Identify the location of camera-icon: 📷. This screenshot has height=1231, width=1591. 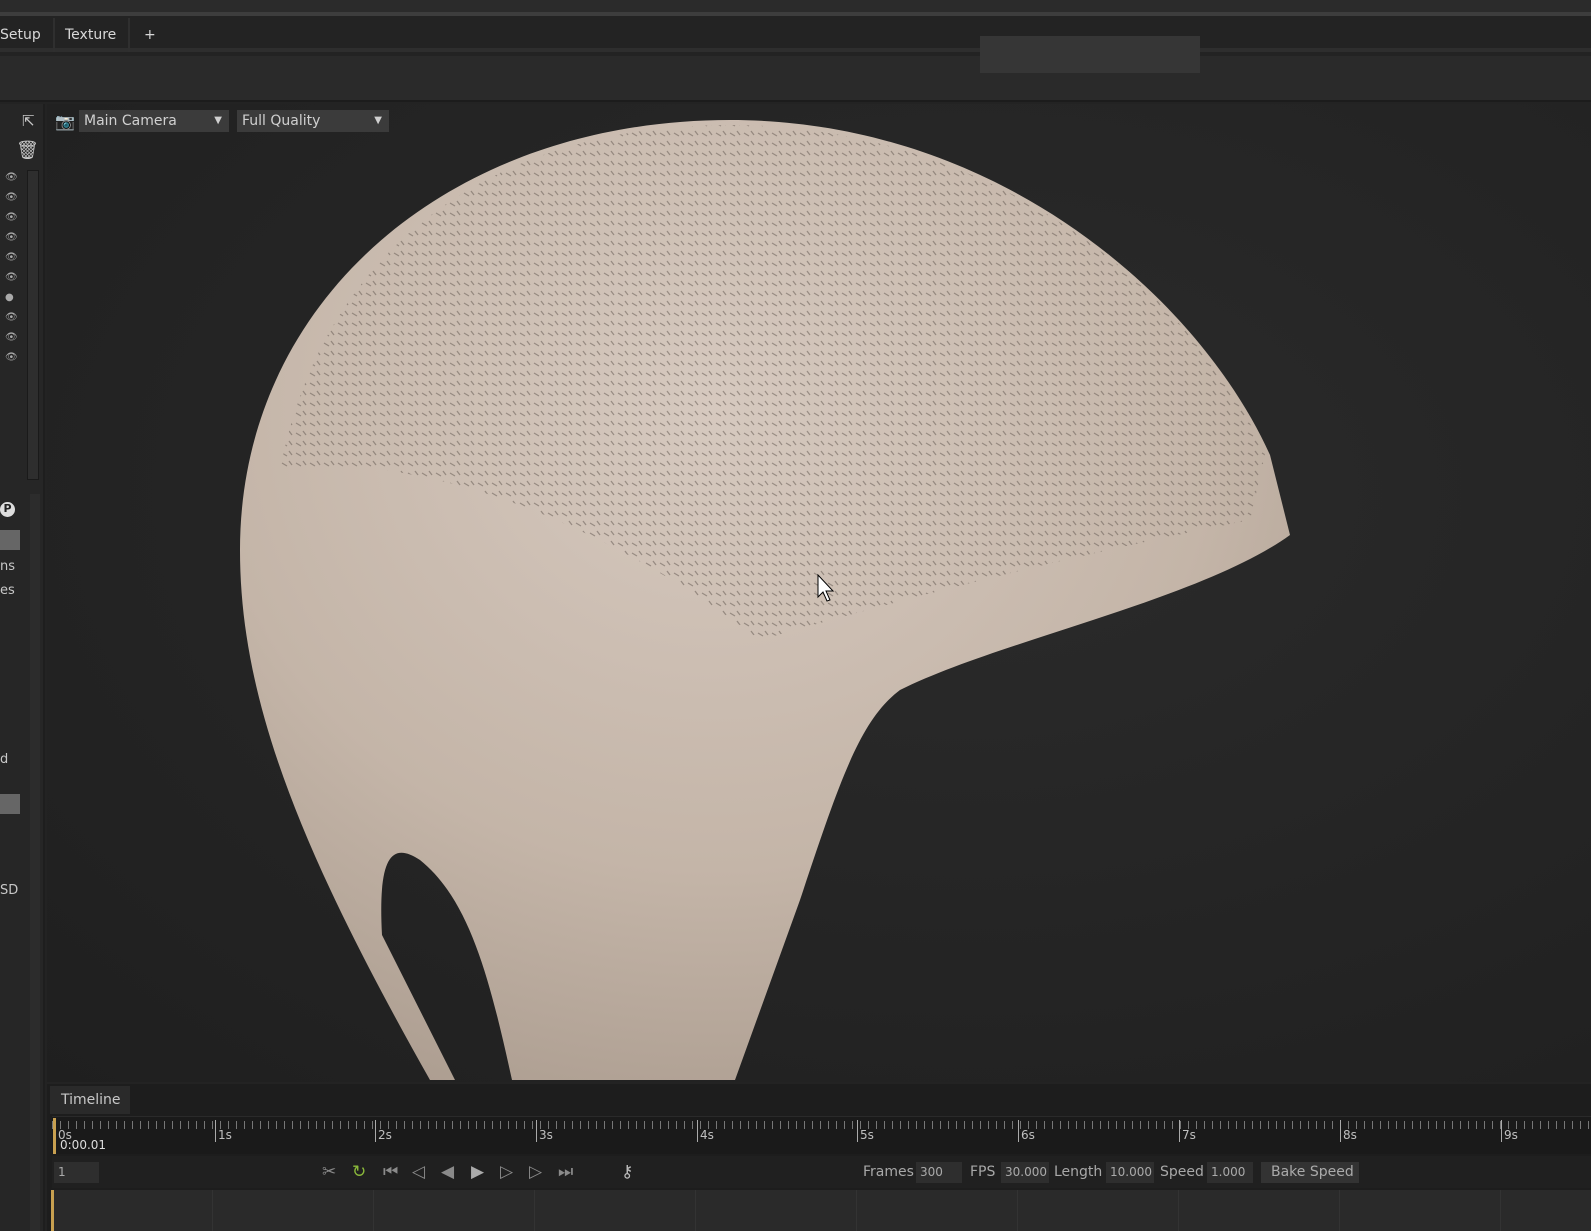
(65, 121).